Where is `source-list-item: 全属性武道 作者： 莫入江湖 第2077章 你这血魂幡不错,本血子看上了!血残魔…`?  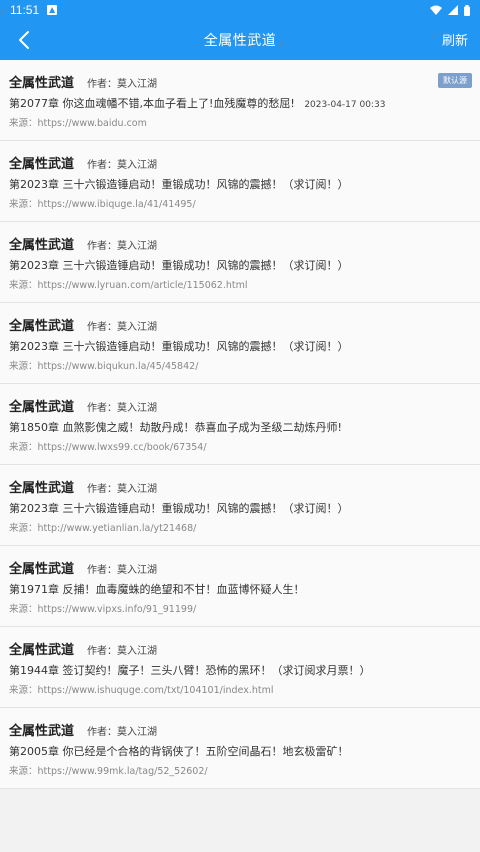 source-list-item: 全属性武道 作者： 莫入江湖 第2077章 你这血魂幡不错,本血子看上了!血残魔… is located at coordinates (240, 100).